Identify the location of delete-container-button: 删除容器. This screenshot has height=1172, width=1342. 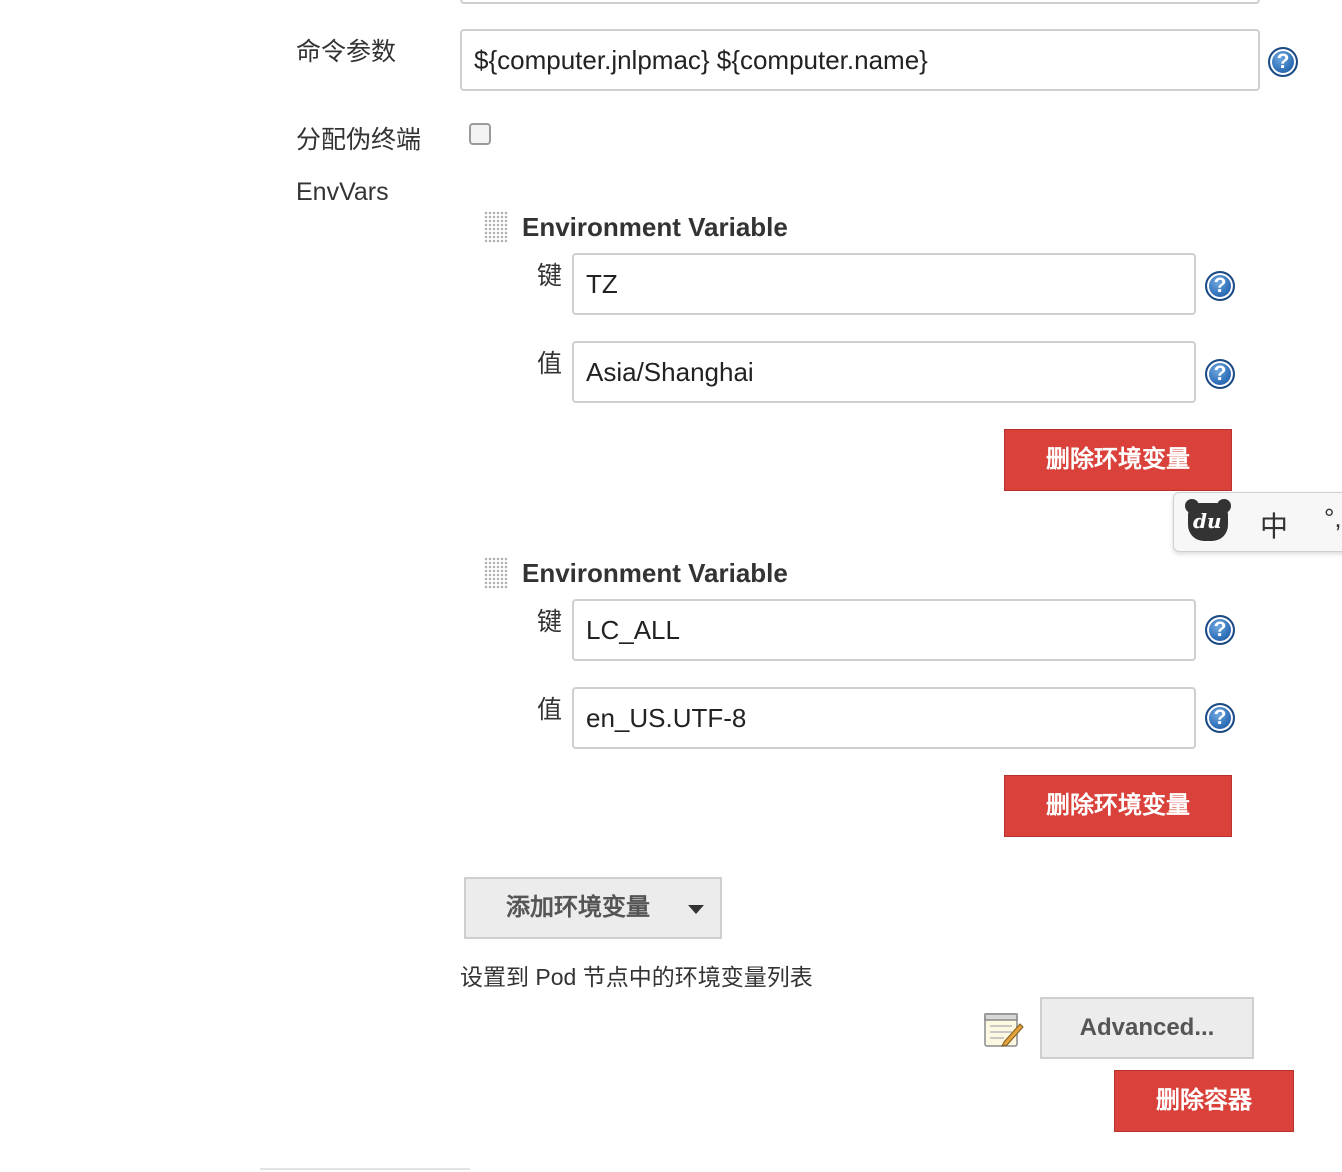
(1204, 1101).